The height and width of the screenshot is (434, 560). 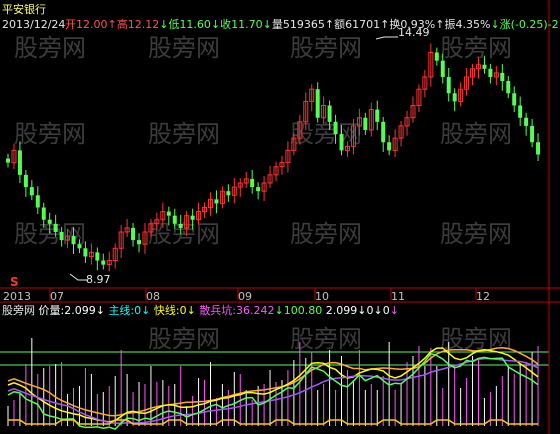 I want to click on indicator-value-foxhole: 36.242, so click(x=255, y=310).